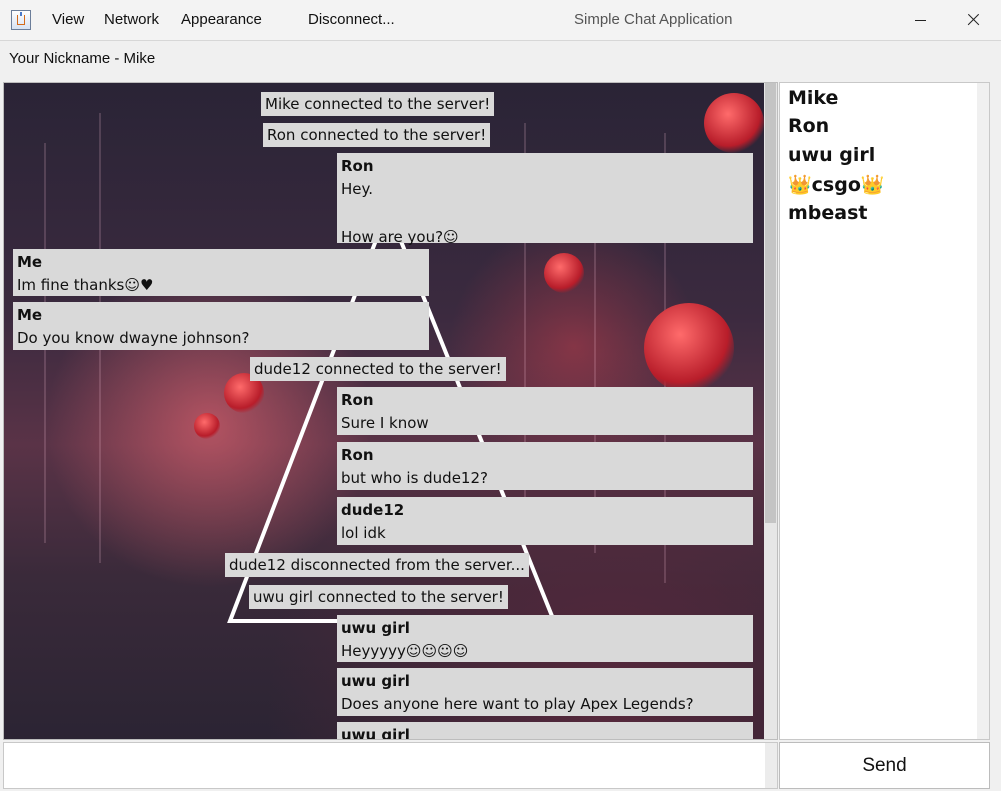 The image size is (1001, 791). What do you see at coordinates (813, 98) in the screenshot?
I see `user-list-item: Mike` at bounding box center [813, 98].